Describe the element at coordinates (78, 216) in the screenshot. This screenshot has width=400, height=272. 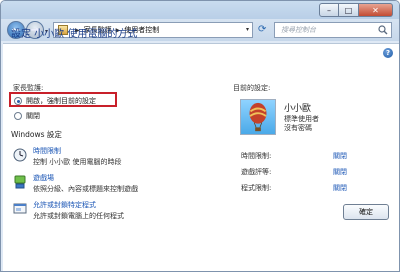
I see `programs-desc: 允許或封鎖電腦上的任何程式` at that location.